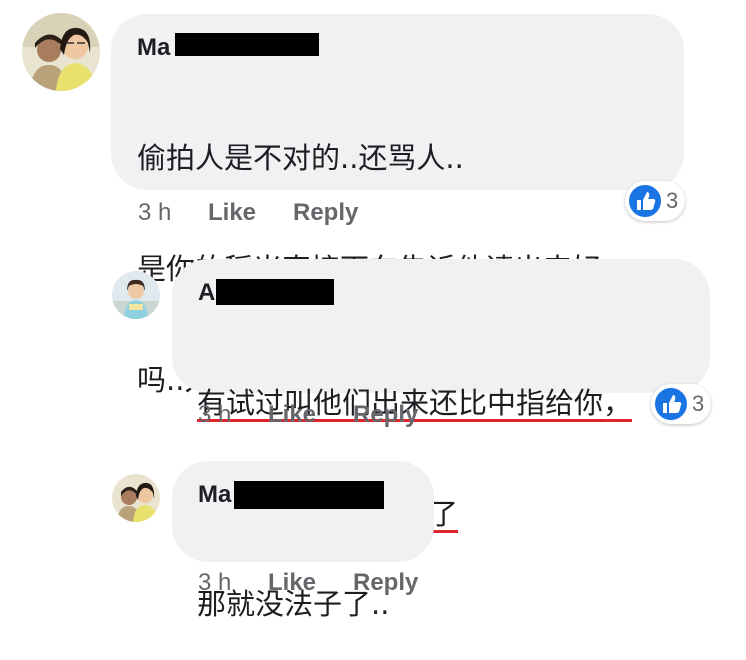  I want to click on comment-text-line: 偷拍人是不对的..还骂人.., so click(300, 158).